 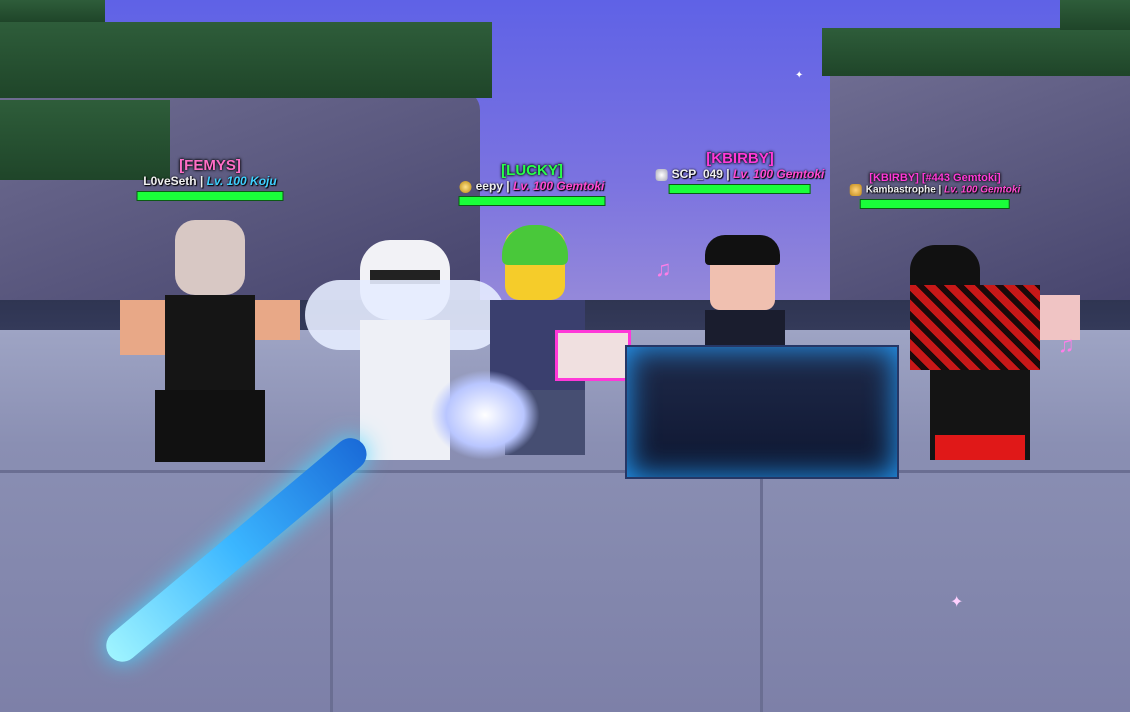 I want to click on player-info: Kambastrophe | Lv. 100 Gemtoki, so click(x=935, y=190).